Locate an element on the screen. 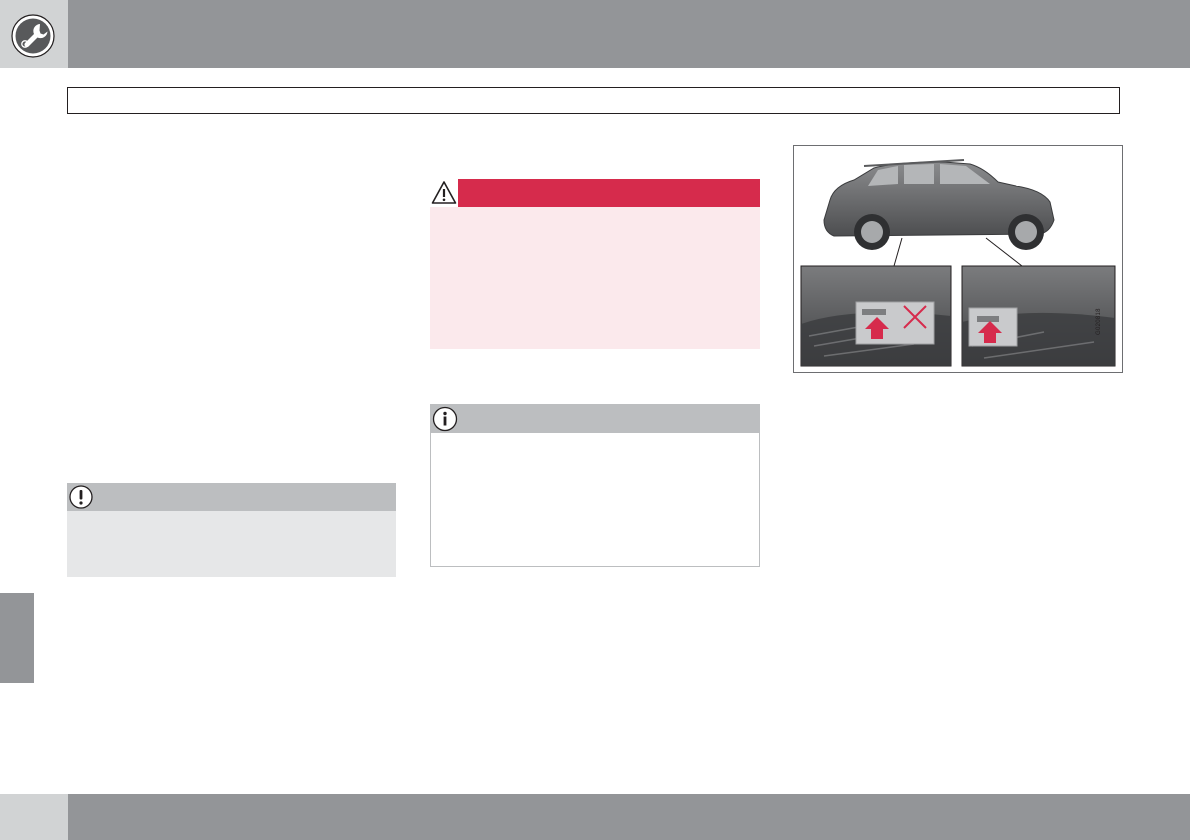  warning-header is located at coordinates (595, 193).